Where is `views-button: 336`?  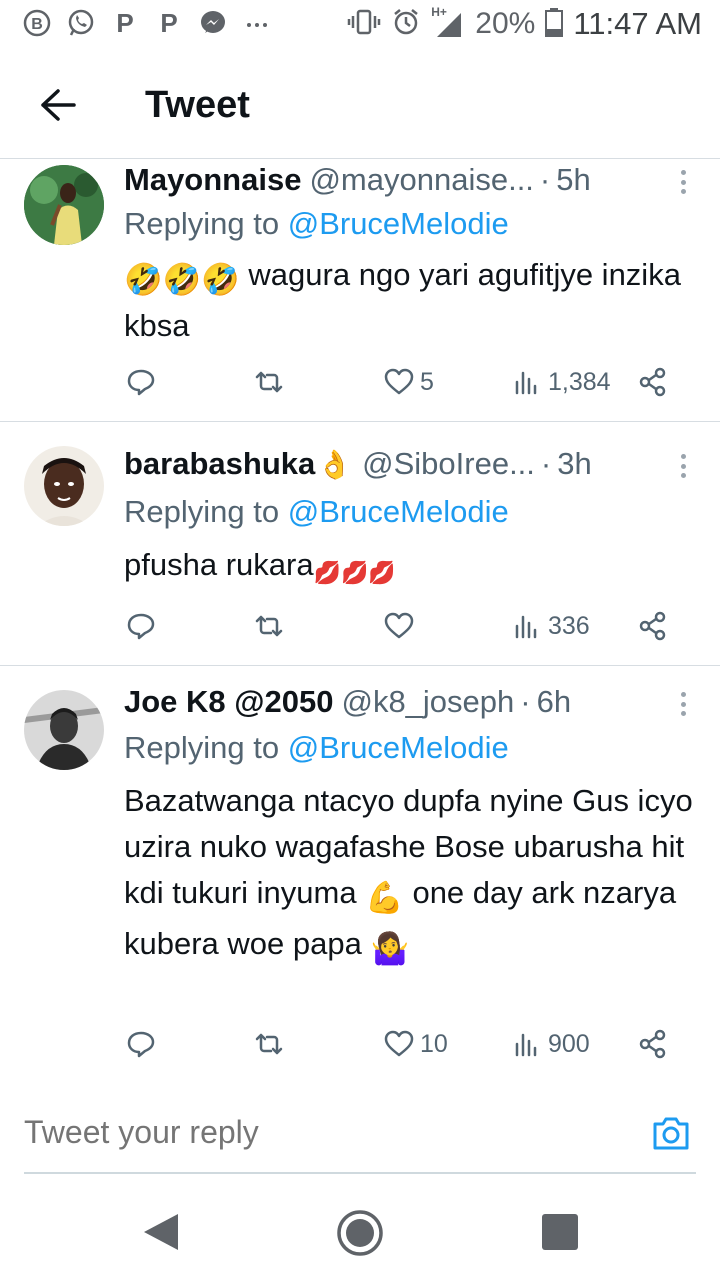 views-button: 336 is located at coordinates (551, 626).